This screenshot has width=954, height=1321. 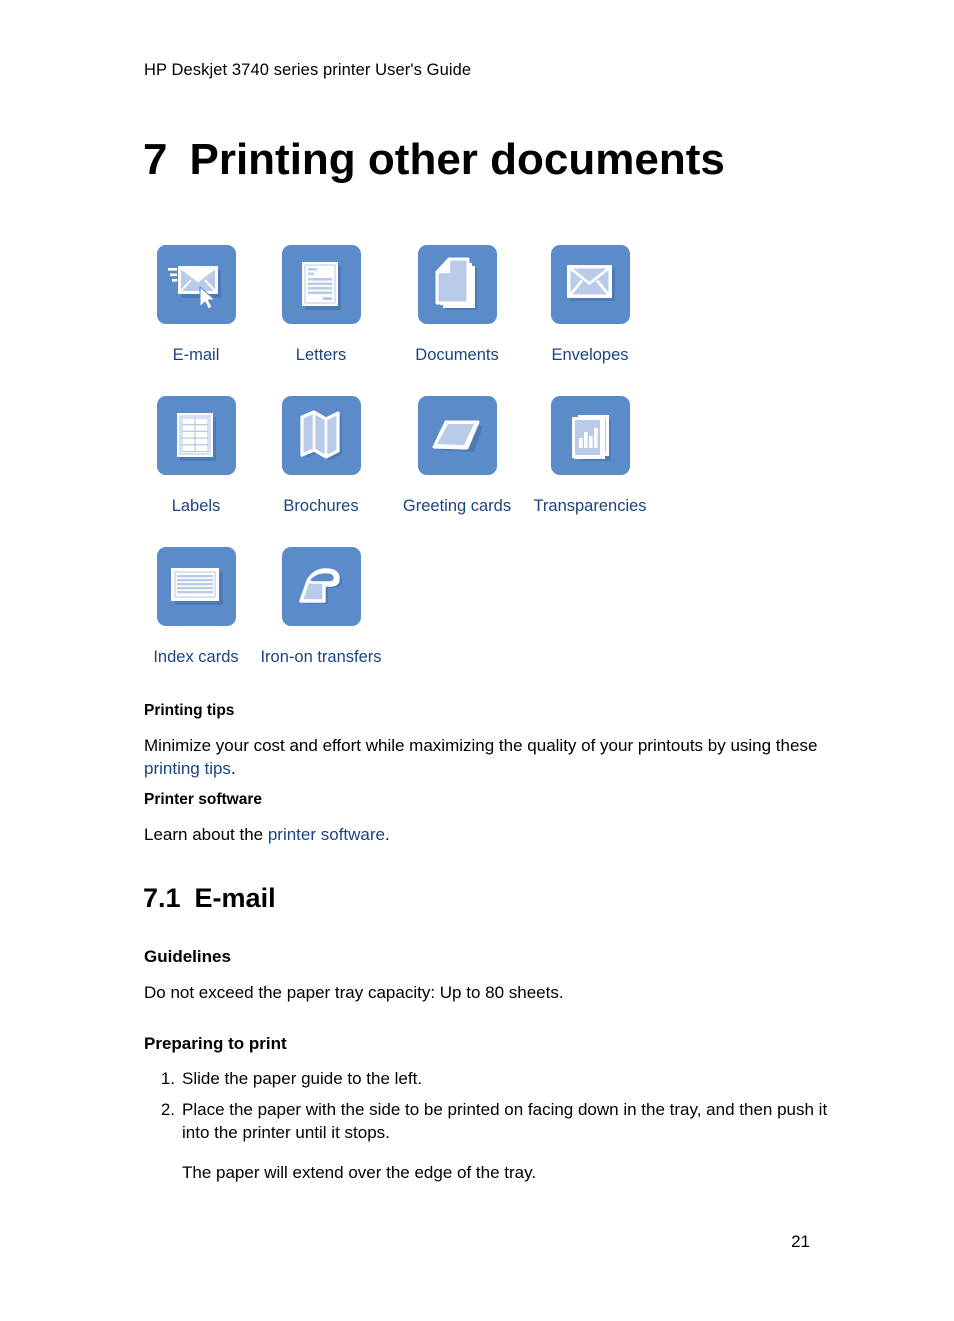 What do you see at coordinates (167, 1078) in the screenshot?
I see `step-number: 1.` at bounding box center [167, 1078].